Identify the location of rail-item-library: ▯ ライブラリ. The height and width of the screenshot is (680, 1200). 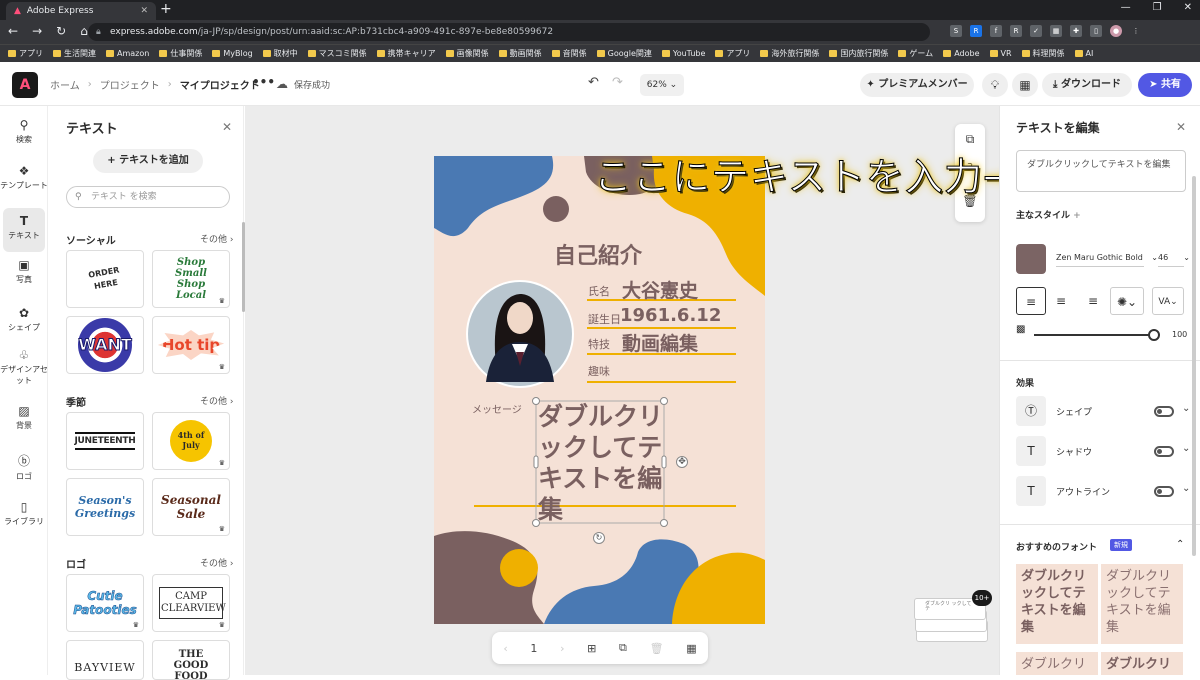
(24, 513).